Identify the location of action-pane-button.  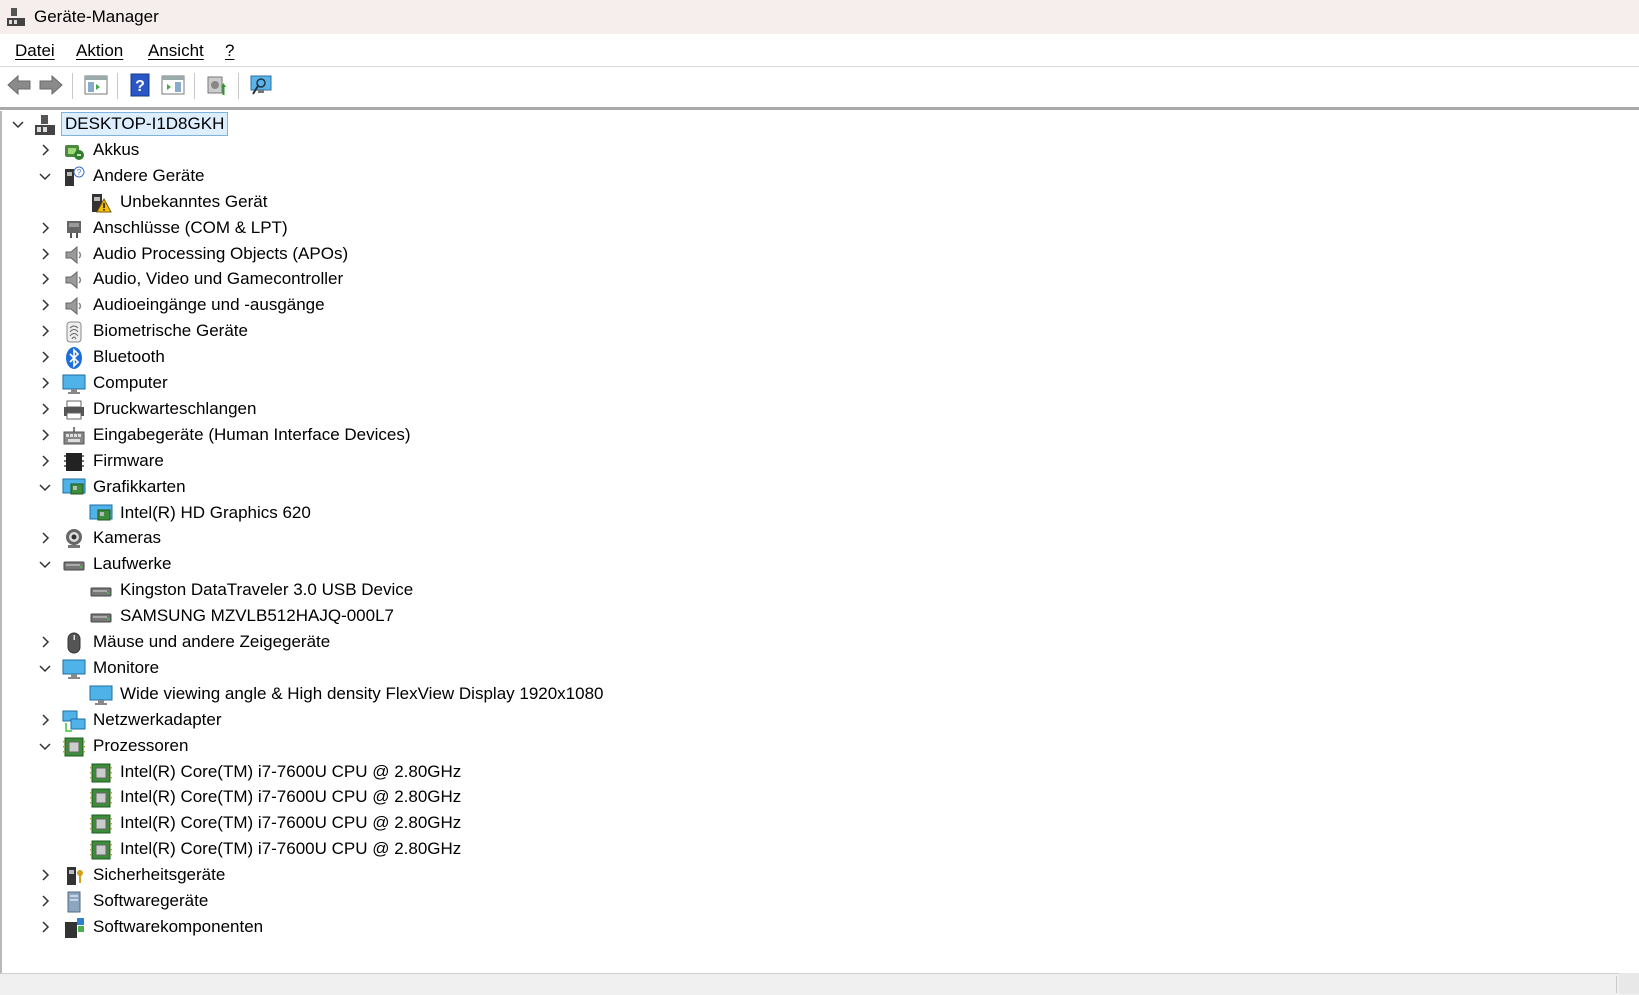
(173, 85).